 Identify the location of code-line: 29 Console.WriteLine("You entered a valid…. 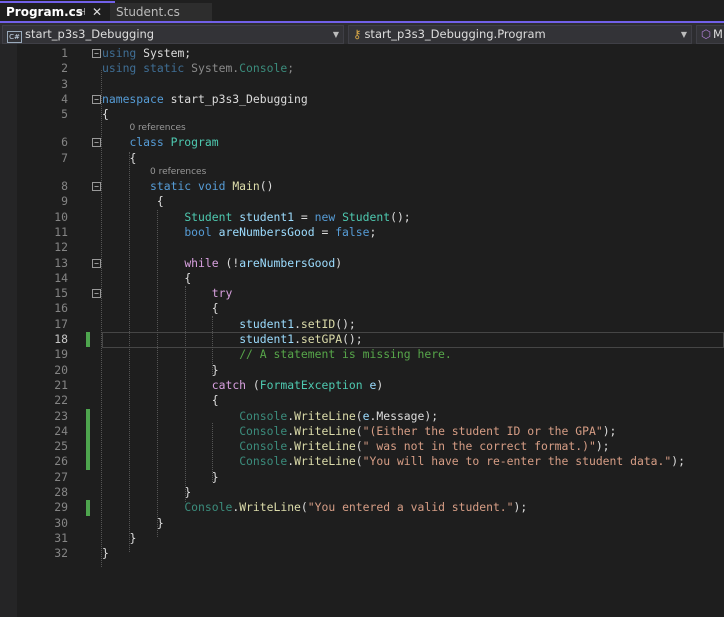
(362, 508).